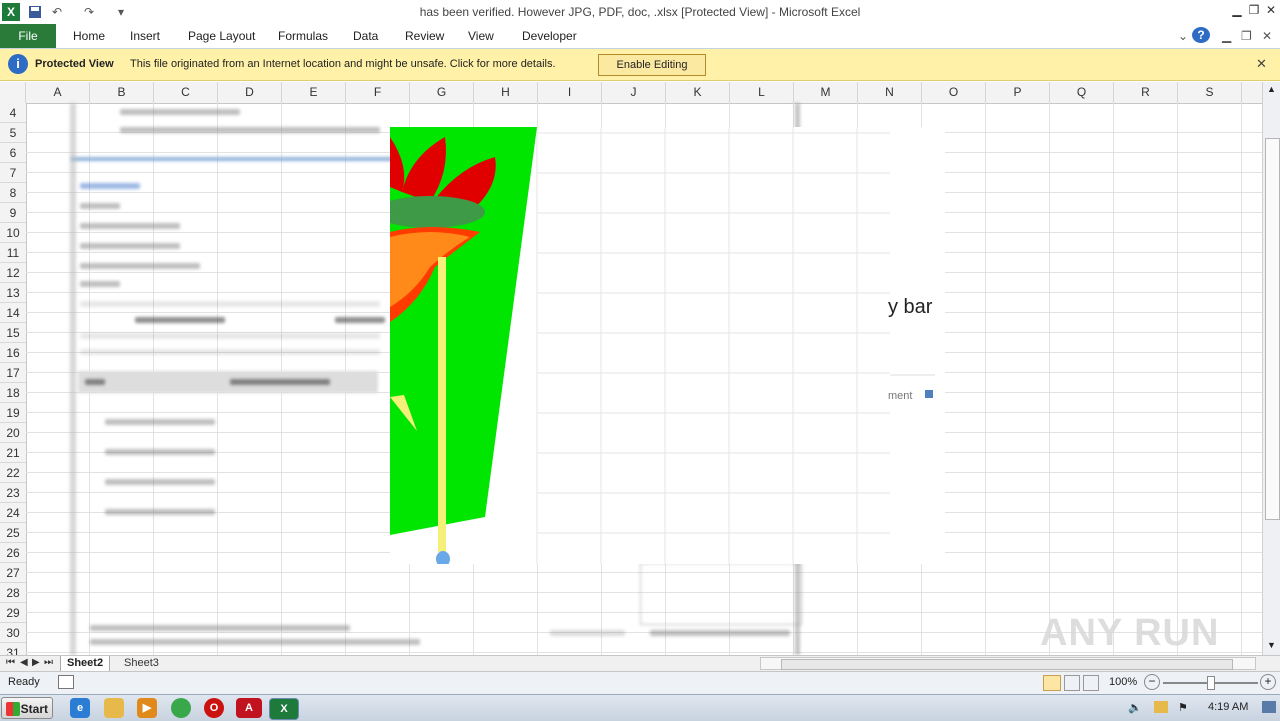 The width and height of the screenshot is (1280, 721). Describe the element at coordinates (1183, 707) in the screenshot. I see `flag-icon: ⚑` at that location.